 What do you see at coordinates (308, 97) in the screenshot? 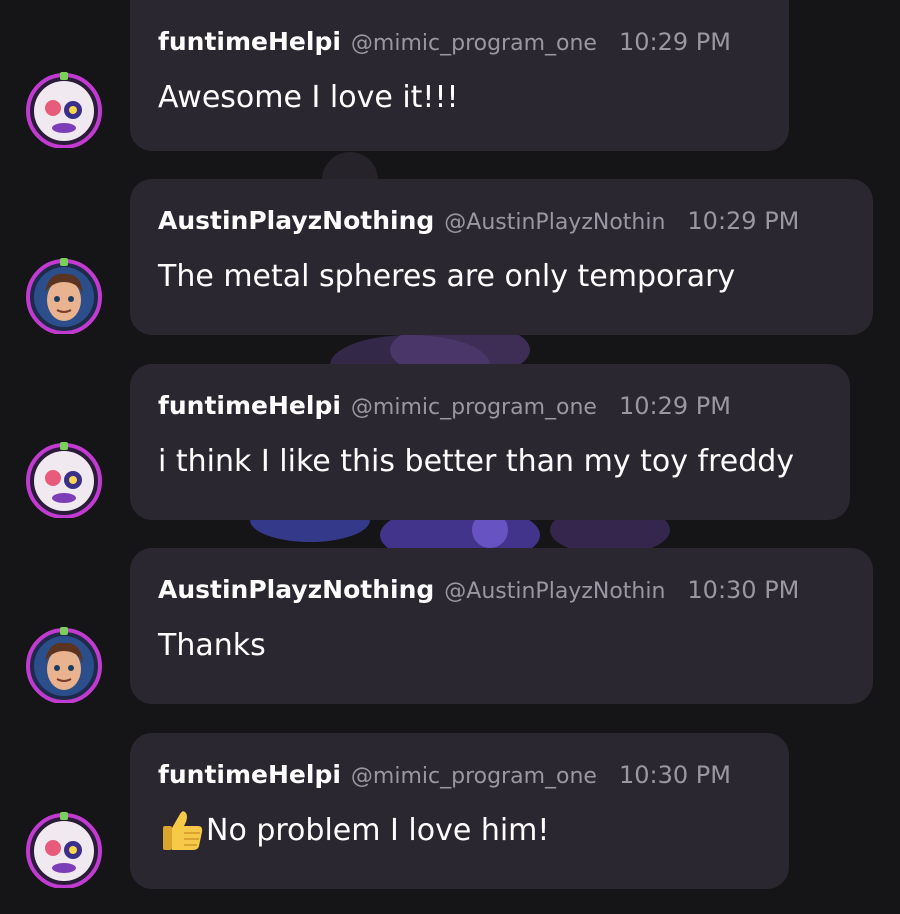
I see `message-text: Awesome I love it!!!` at bounding box center [308, 97].